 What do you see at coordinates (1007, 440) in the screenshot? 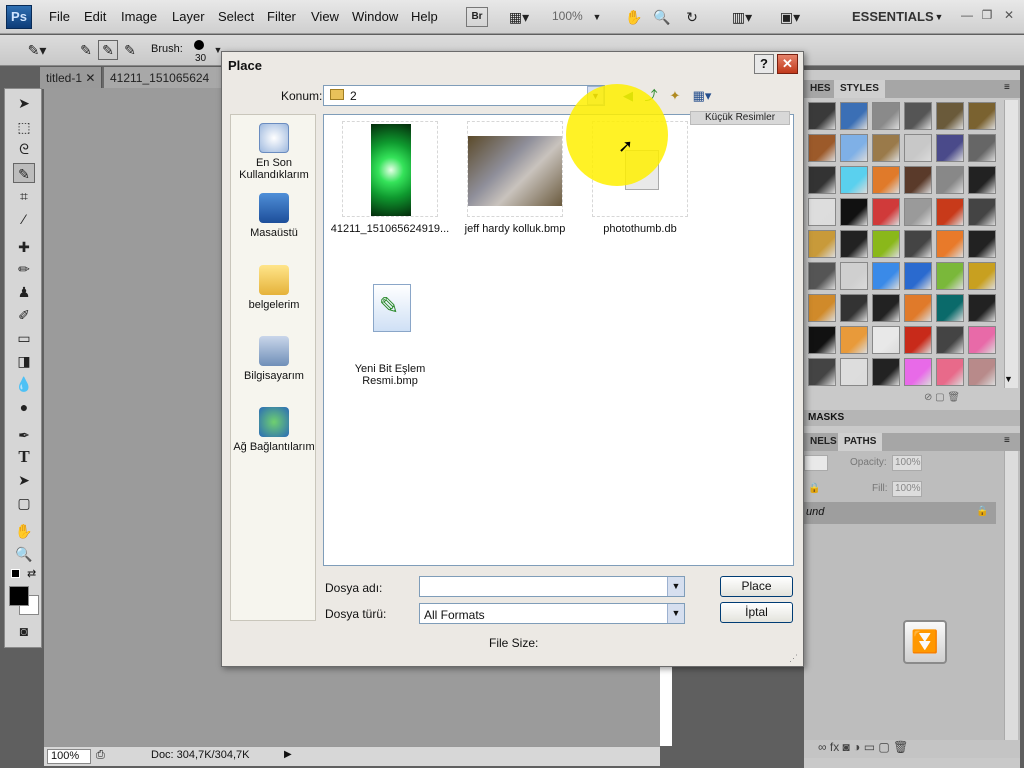
I see `layers-menu-icon: ≡` at bounding box center [1007, 440].